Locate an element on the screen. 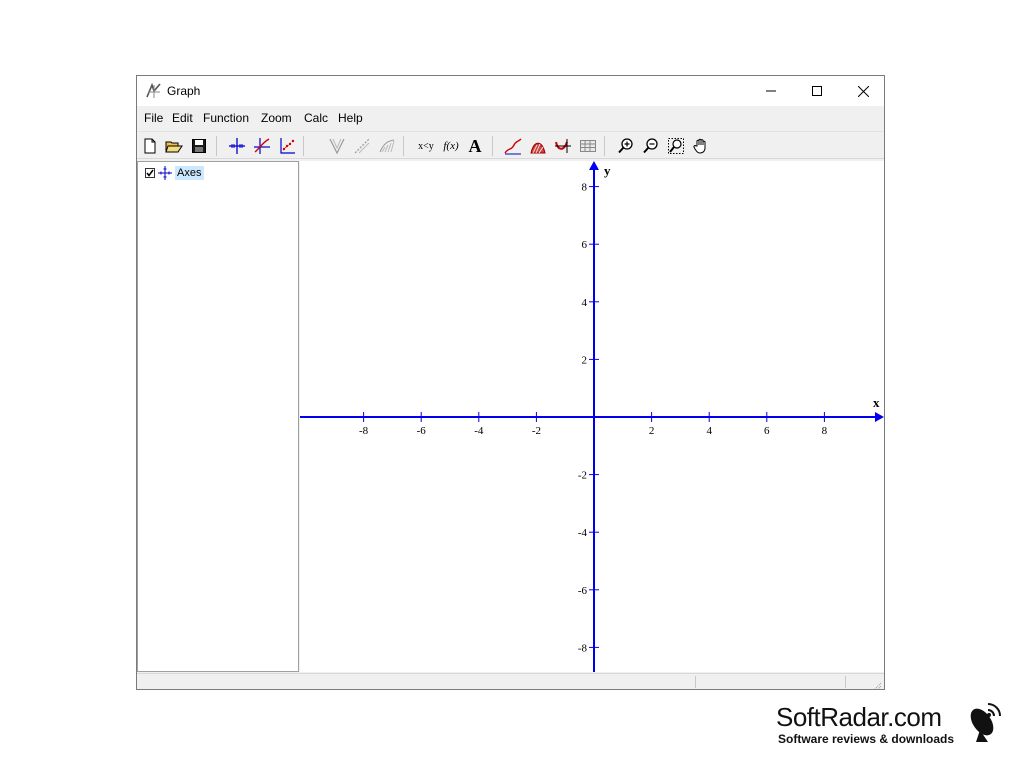 The image size is (1025, 769). x-axis-label: x is located at coordinates (876, 402).